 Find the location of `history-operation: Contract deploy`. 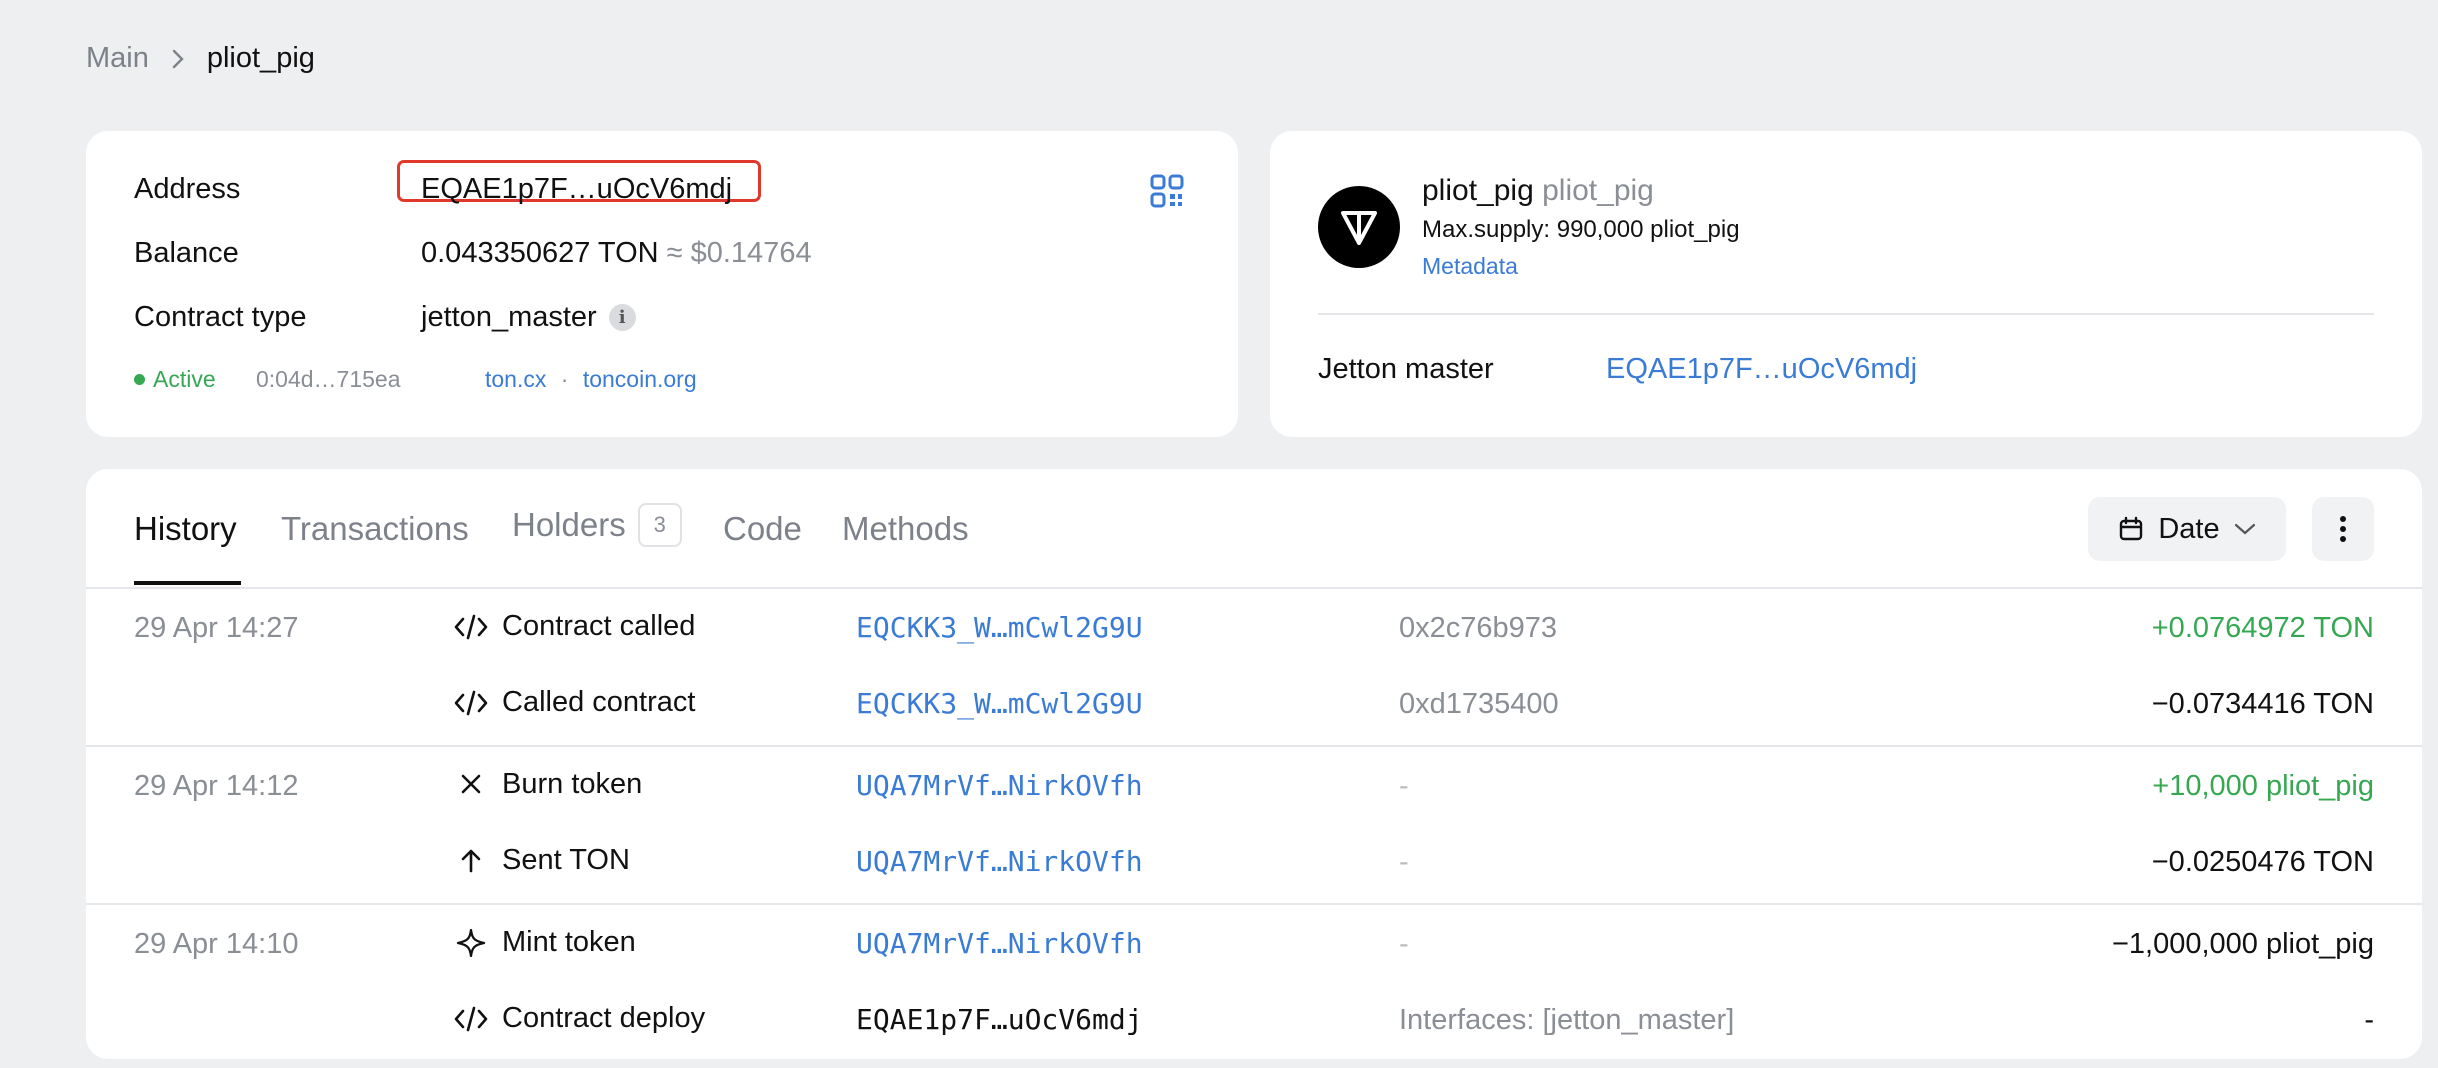

history-operation: Contract deploy is located at coordinates (579, 1018).